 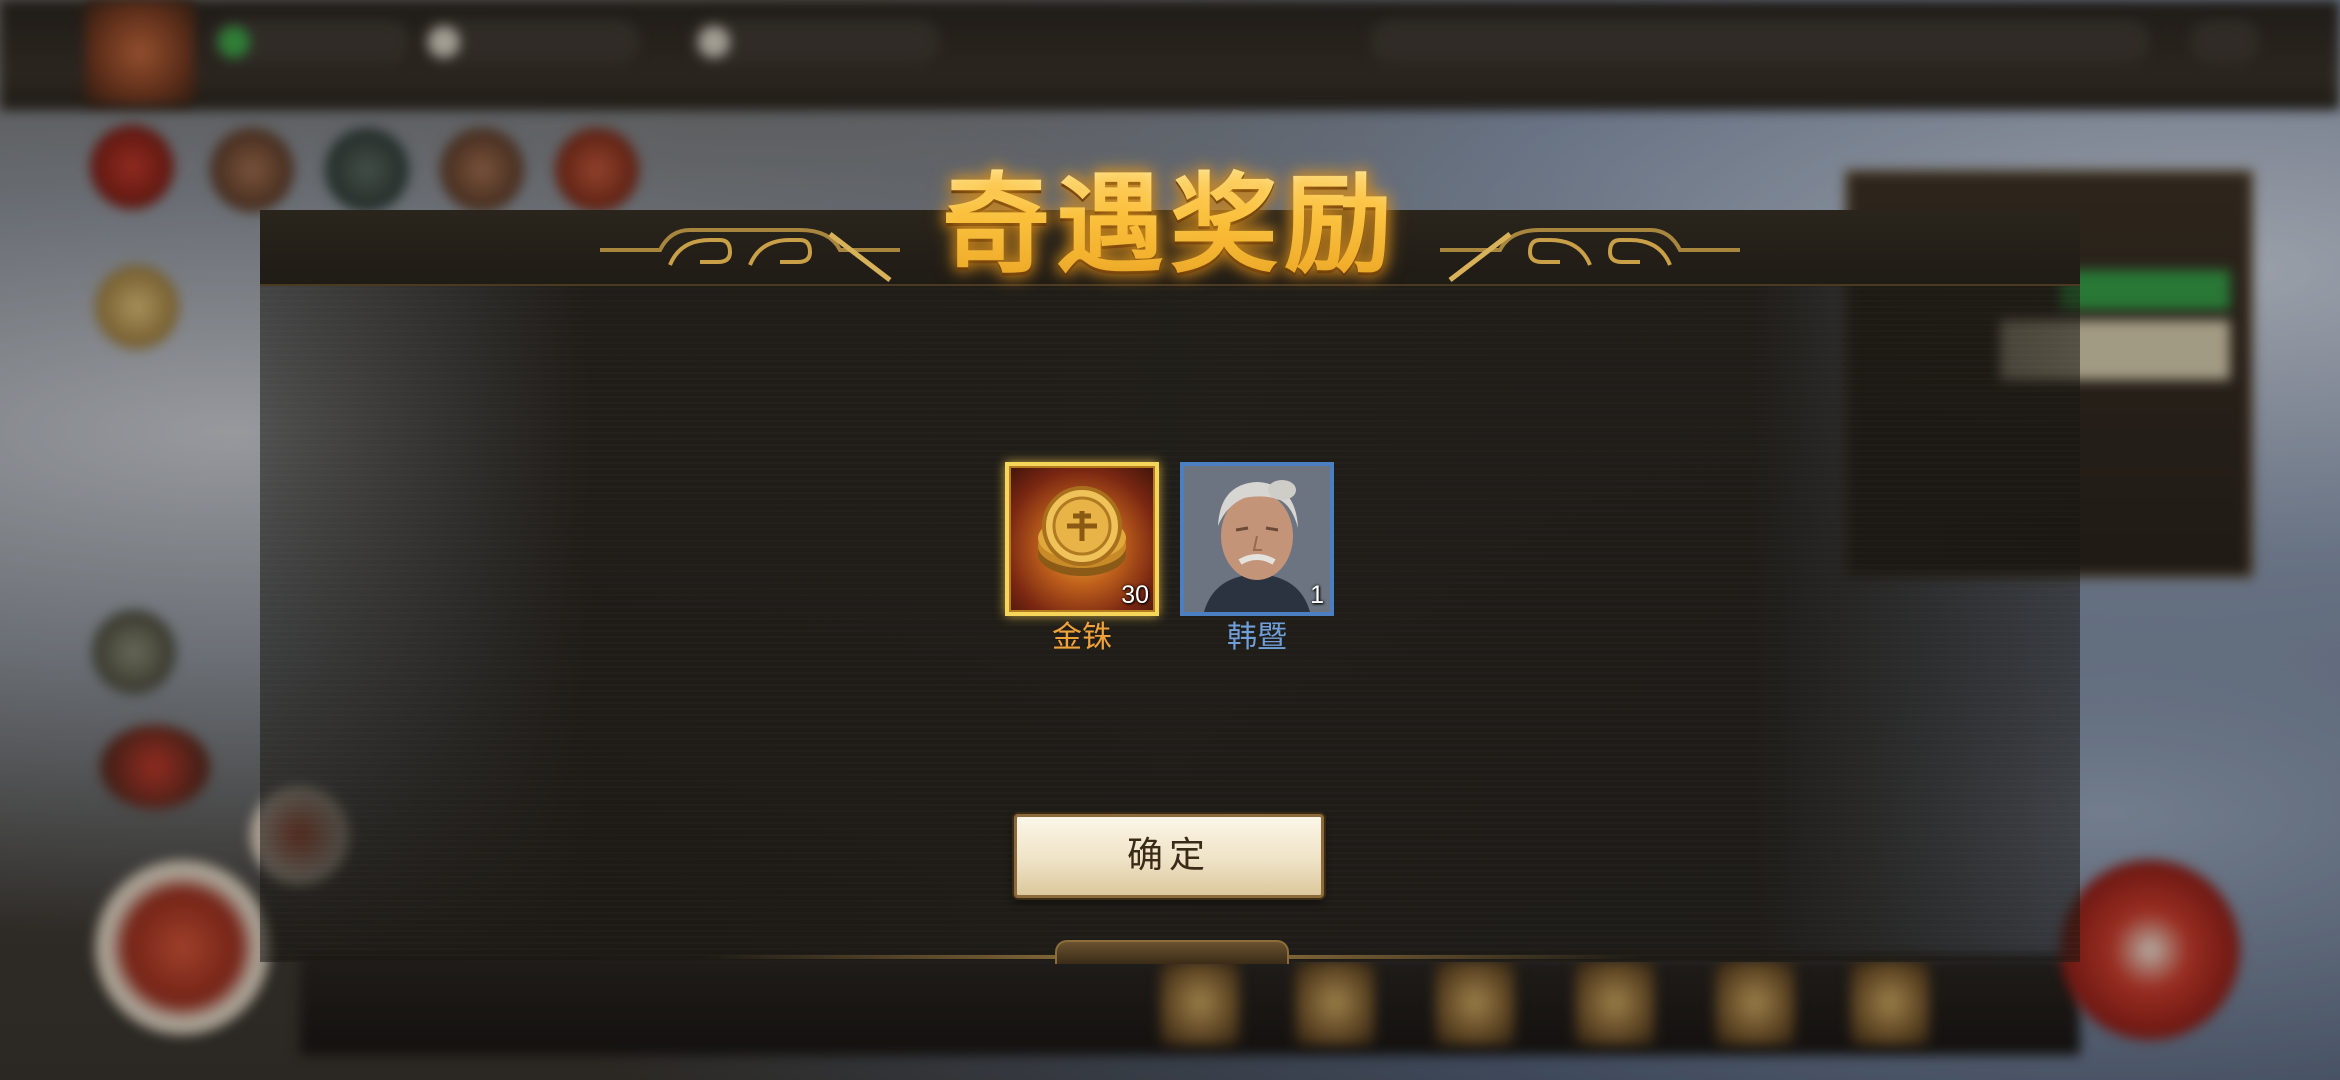 I want to click on modal-bottom-ornament, so click(x=1172, y=952).